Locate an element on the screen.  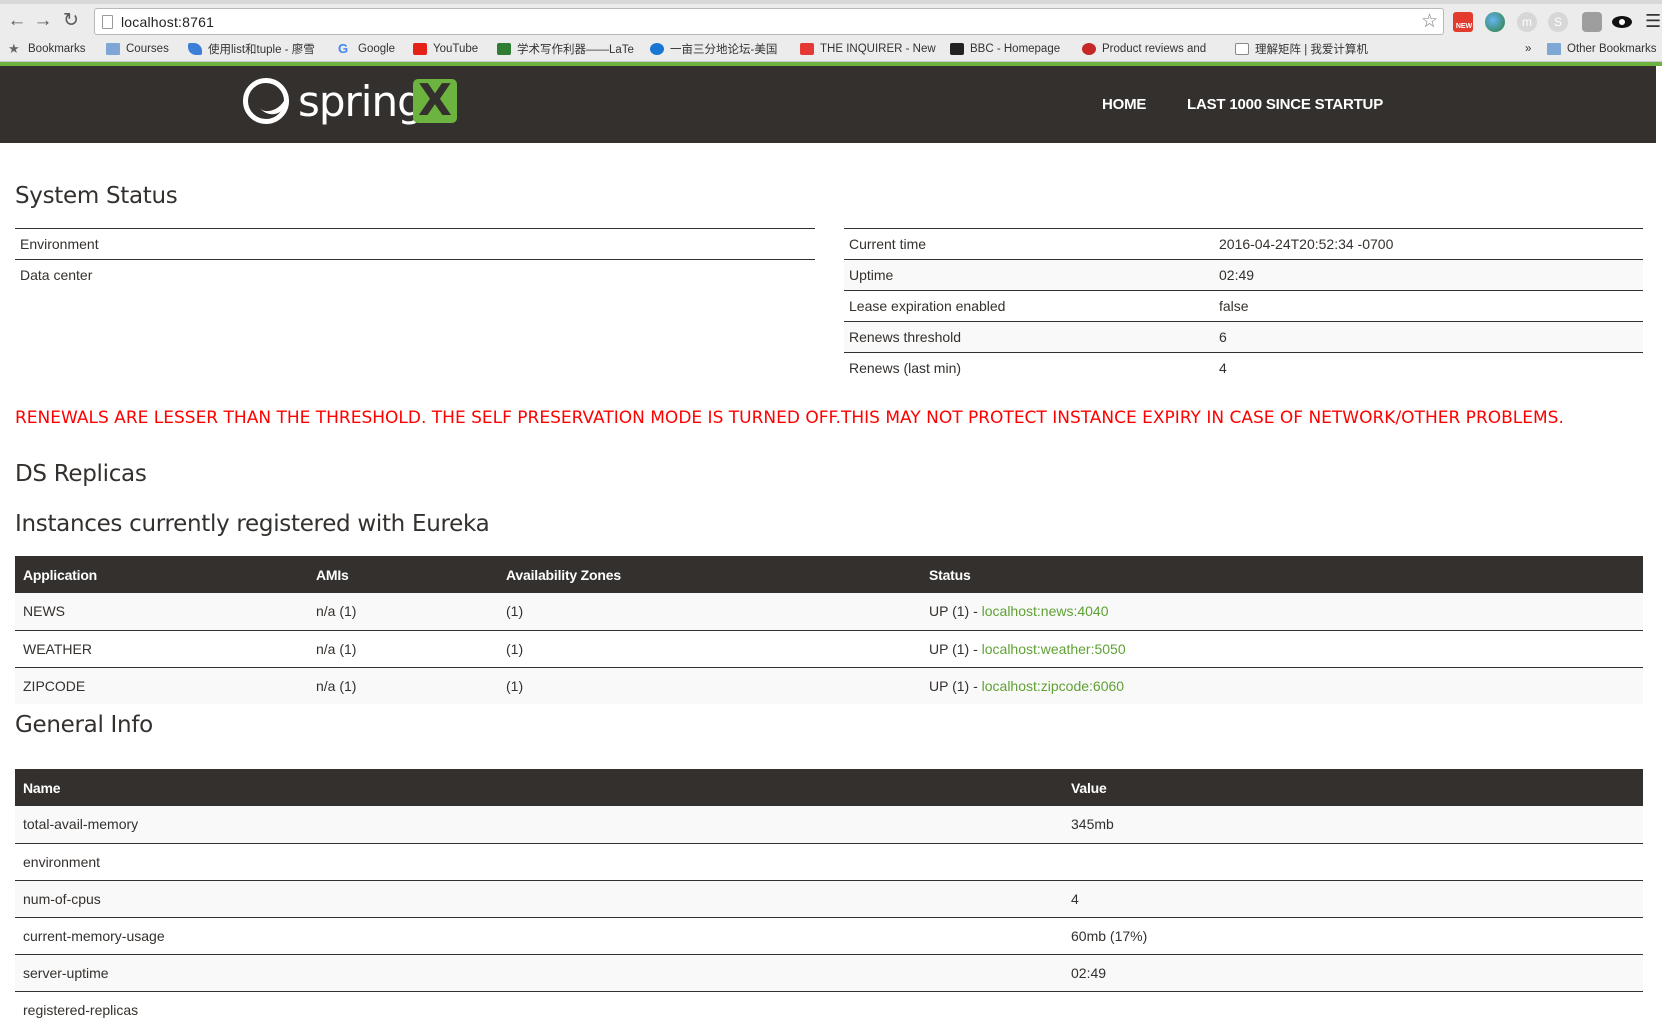
cnet-icon is located at coordinates (1089, 49).